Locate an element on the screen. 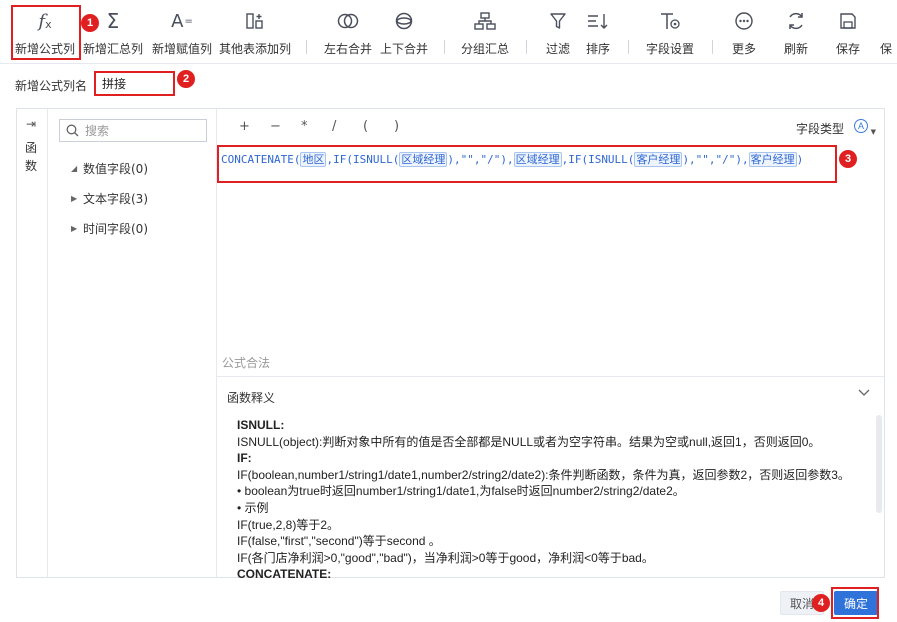 The image size is (897, 622). help-line: ISNULL: is located at coordinates (261, 425).